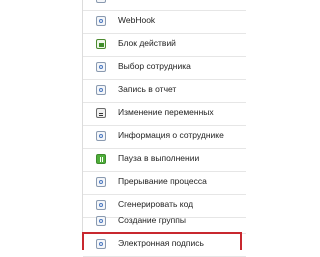 This screenshot has width=320, height=257. I want to click on list-item-create-group: Создание группы, so click(164, 222).